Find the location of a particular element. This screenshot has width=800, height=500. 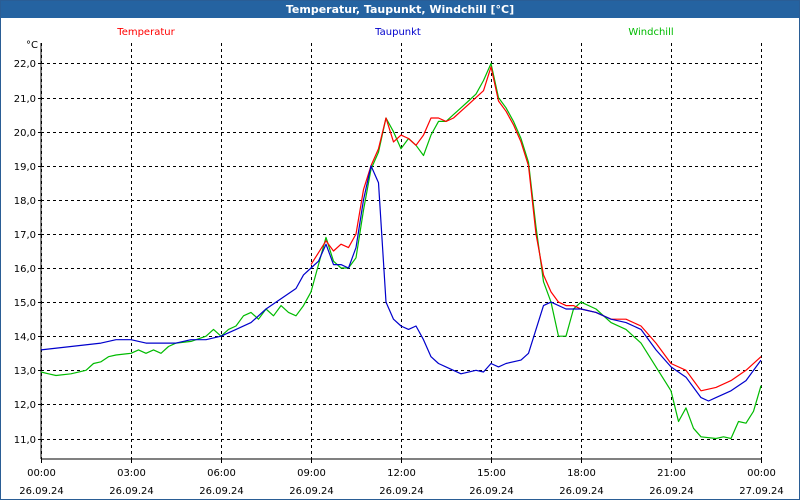

y-tick-label: 15,0 is located at coordinates (25, 303).